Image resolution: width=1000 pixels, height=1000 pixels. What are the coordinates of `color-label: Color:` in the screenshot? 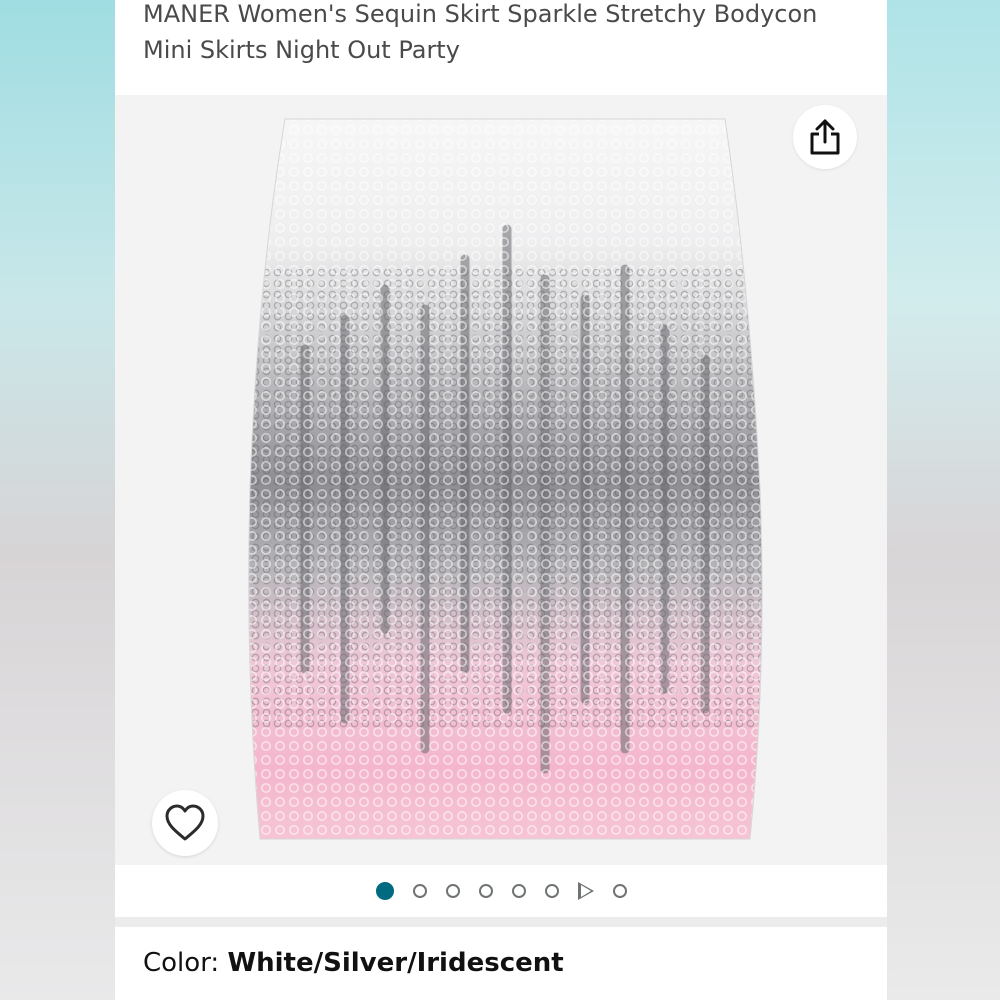 It's located at (181, 963).